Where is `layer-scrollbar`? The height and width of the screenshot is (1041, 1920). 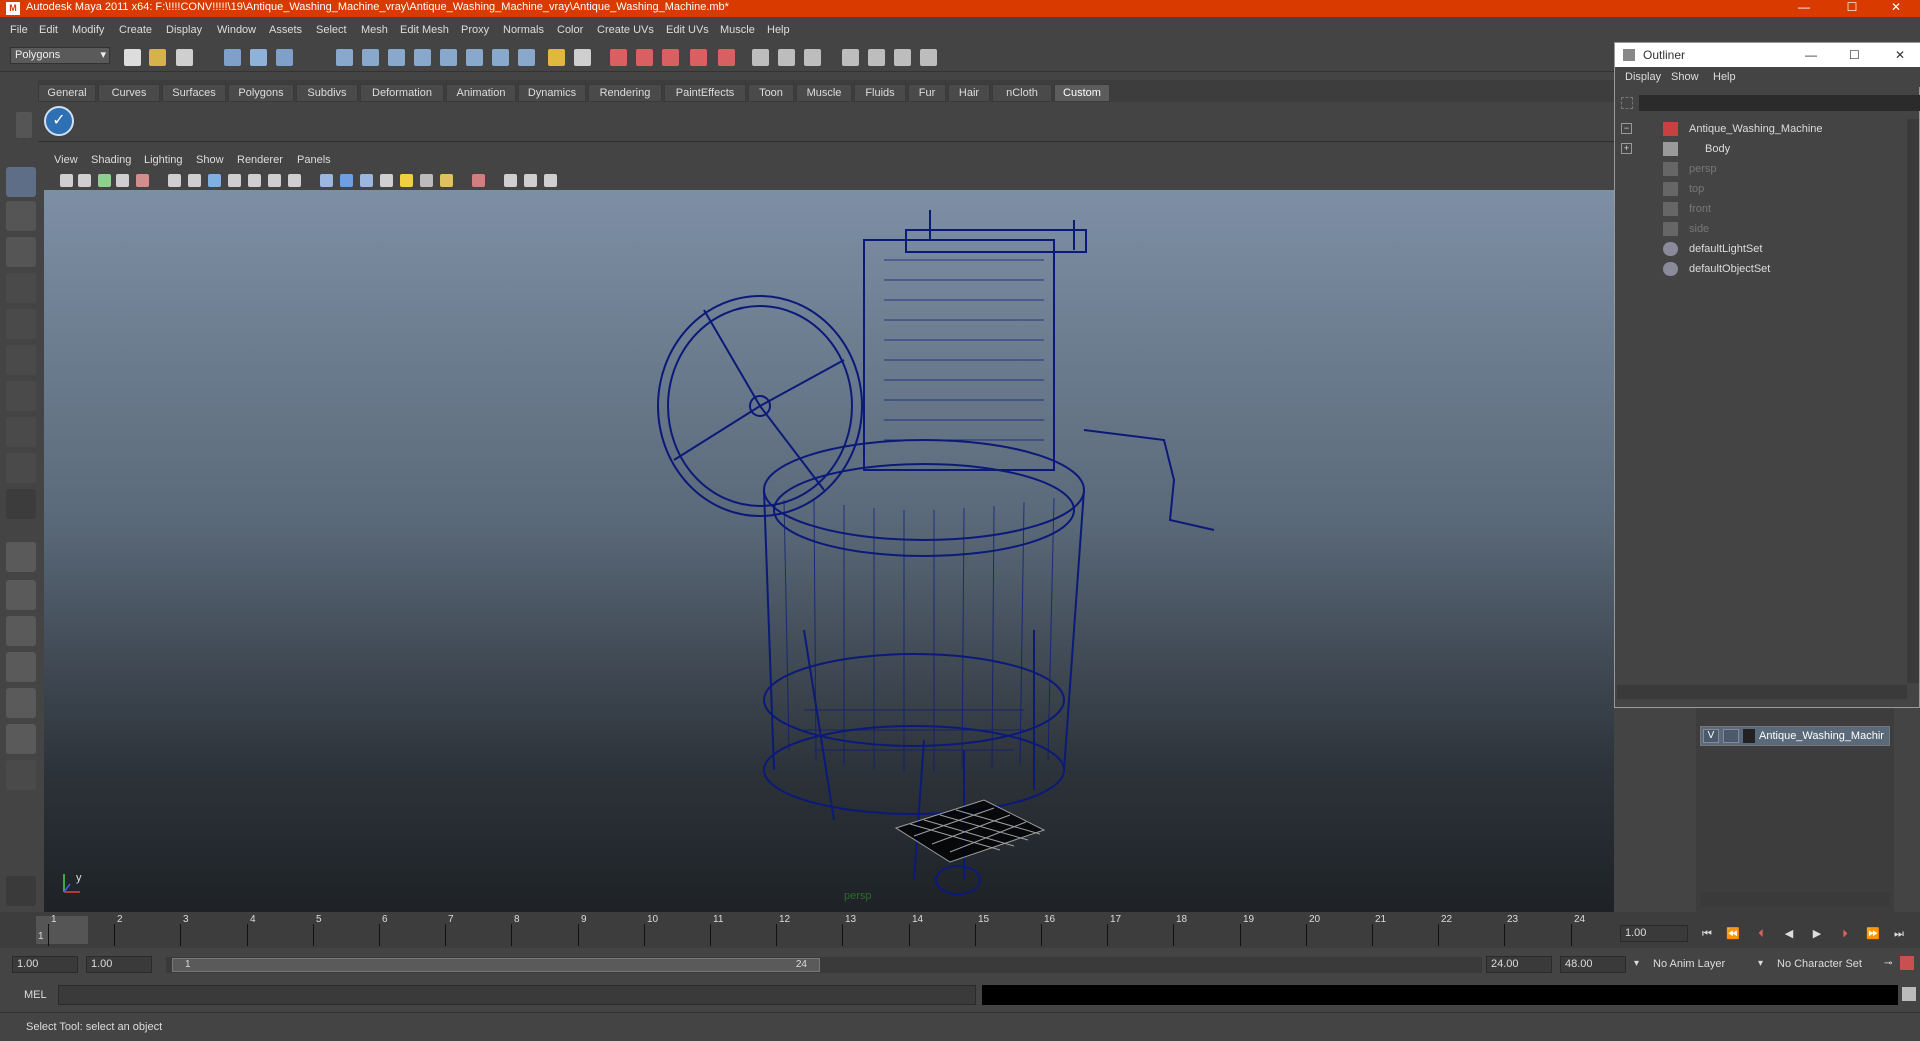
layer-scrollbar is located at coordinates (1795, 899).